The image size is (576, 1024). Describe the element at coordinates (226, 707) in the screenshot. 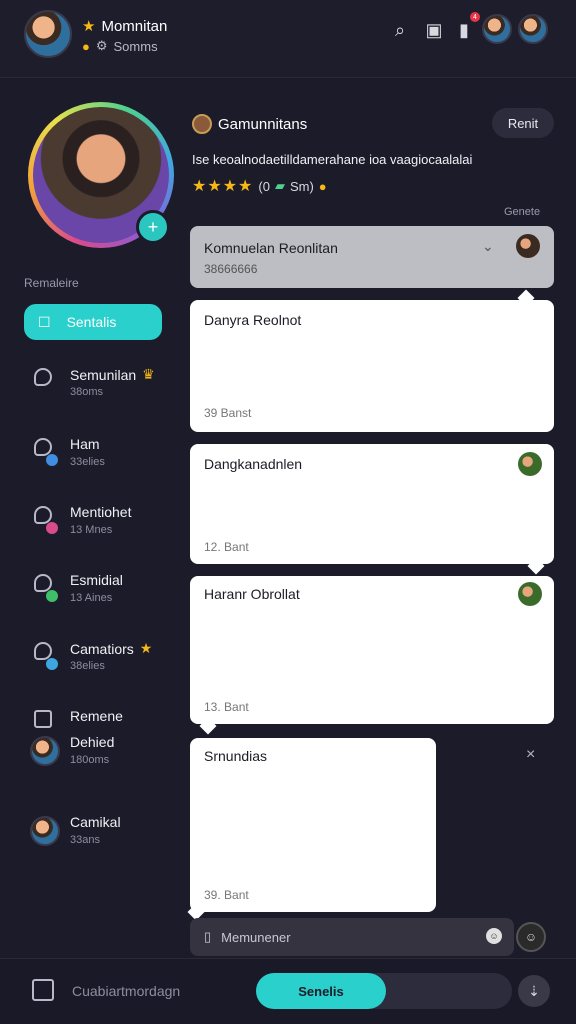

I see `message-time: 13. Bant` at that location.